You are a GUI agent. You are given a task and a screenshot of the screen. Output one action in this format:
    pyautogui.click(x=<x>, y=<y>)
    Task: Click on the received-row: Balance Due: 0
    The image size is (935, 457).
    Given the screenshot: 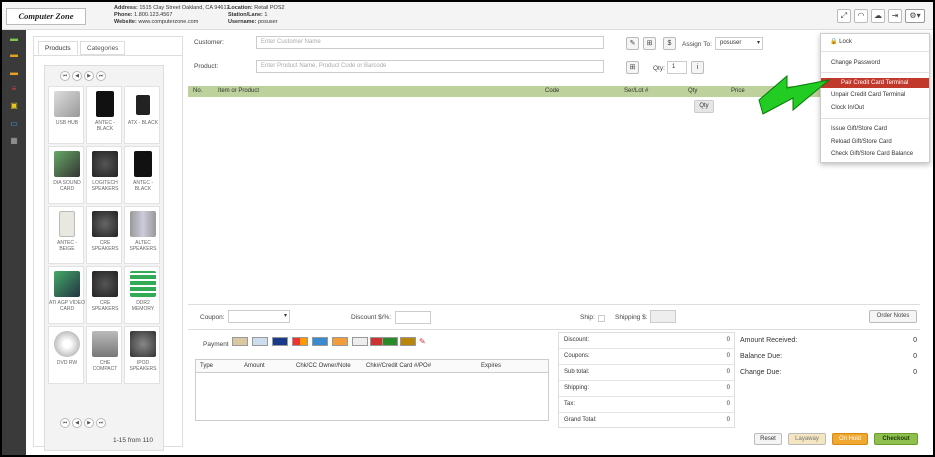 What is the action you would take?
    pyautogui.click(x=828, y=357)
    